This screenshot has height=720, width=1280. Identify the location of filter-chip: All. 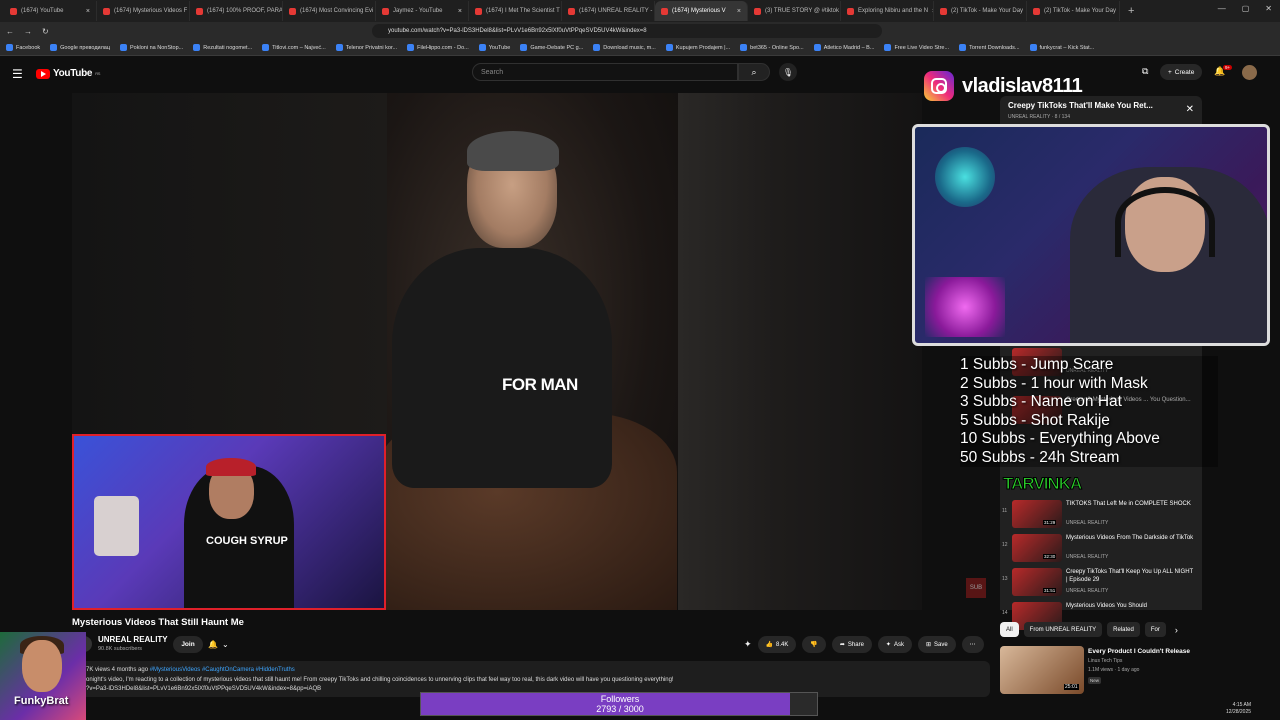
(1009, 629).